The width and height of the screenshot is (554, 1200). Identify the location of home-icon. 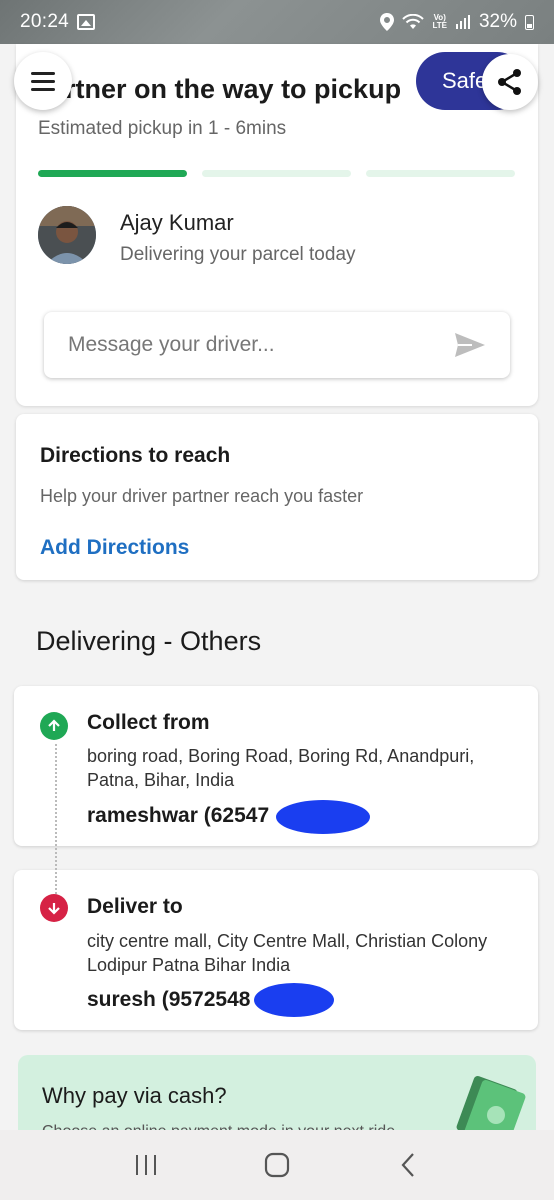
(277, 1165).